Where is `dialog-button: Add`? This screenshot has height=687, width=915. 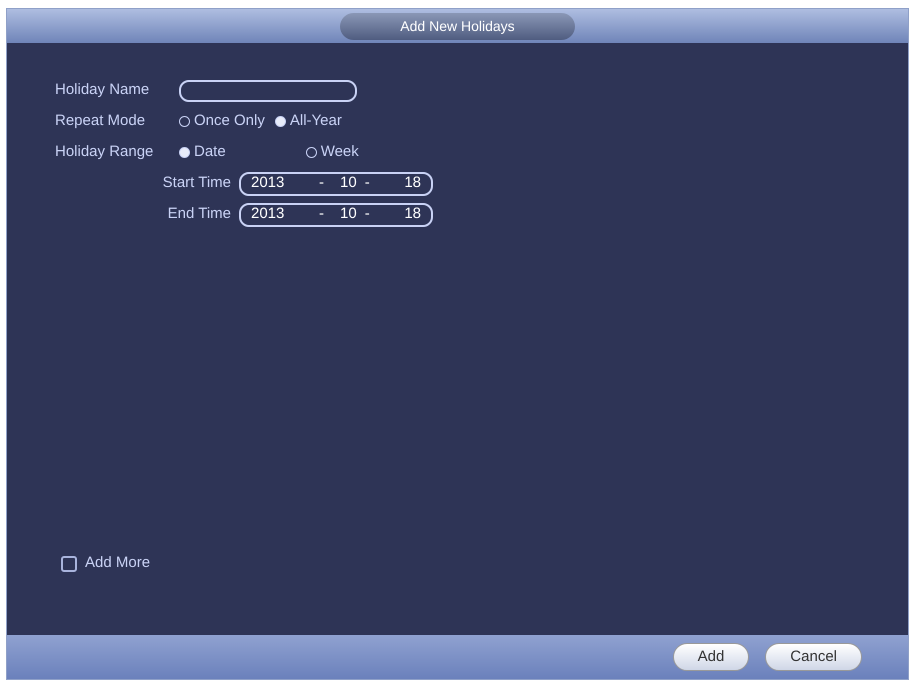 dialog-button: Add is located at coordinates (711, 657).